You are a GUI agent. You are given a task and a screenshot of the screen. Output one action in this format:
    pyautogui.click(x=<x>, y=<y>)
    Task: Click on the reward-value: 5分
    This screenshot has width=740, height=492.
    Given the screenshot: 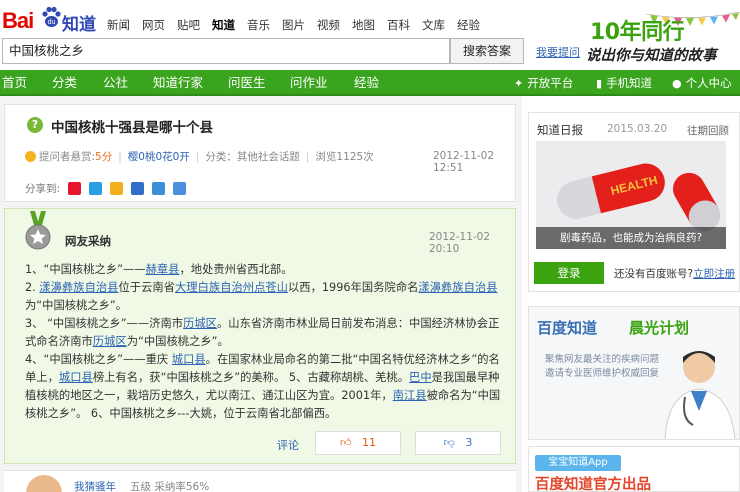 What is the action you would take?
    pyautogui.click(x=104, y=157)
    